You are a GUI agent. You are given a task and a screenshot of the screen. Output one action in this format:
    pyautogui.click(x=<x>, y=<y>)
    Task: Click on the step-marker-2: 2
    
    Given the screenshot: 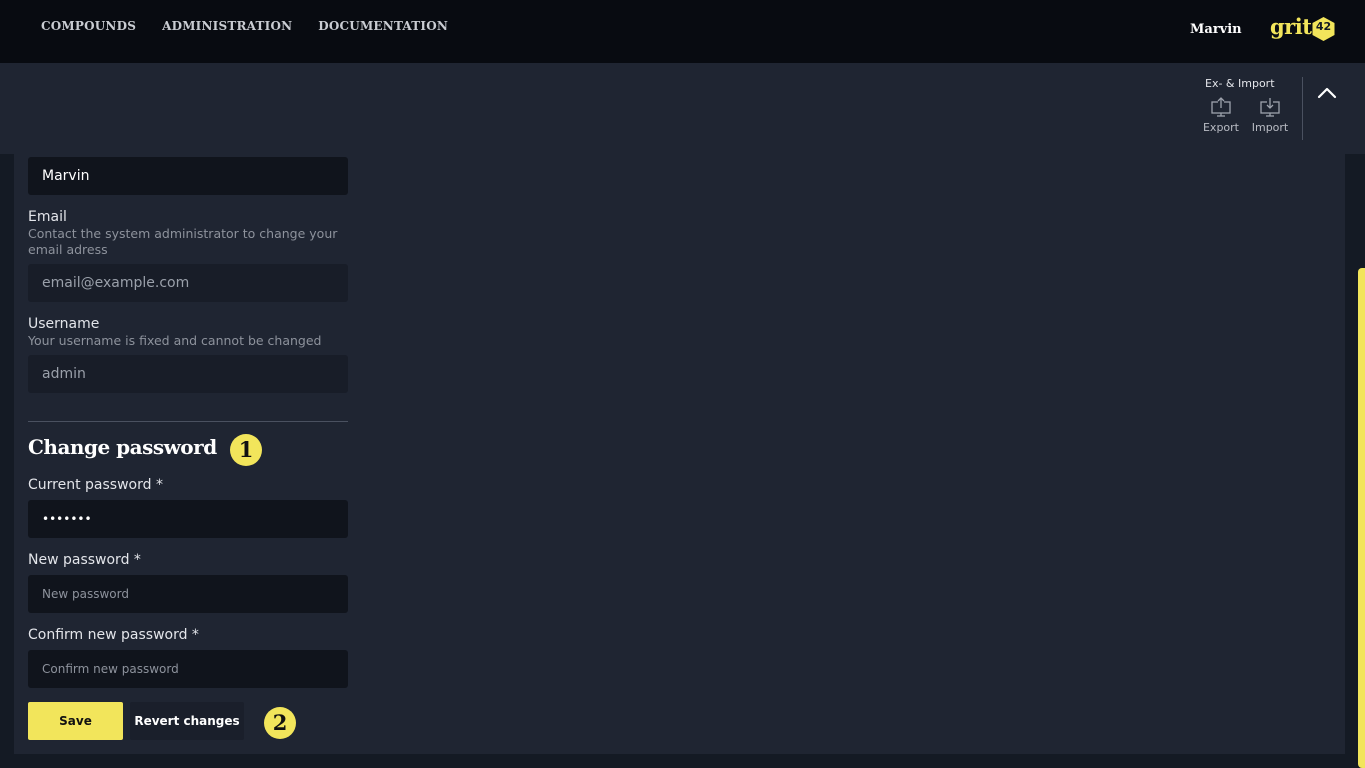 What is the action you would take?
    pyautogui.click(x=280, y=723)
    